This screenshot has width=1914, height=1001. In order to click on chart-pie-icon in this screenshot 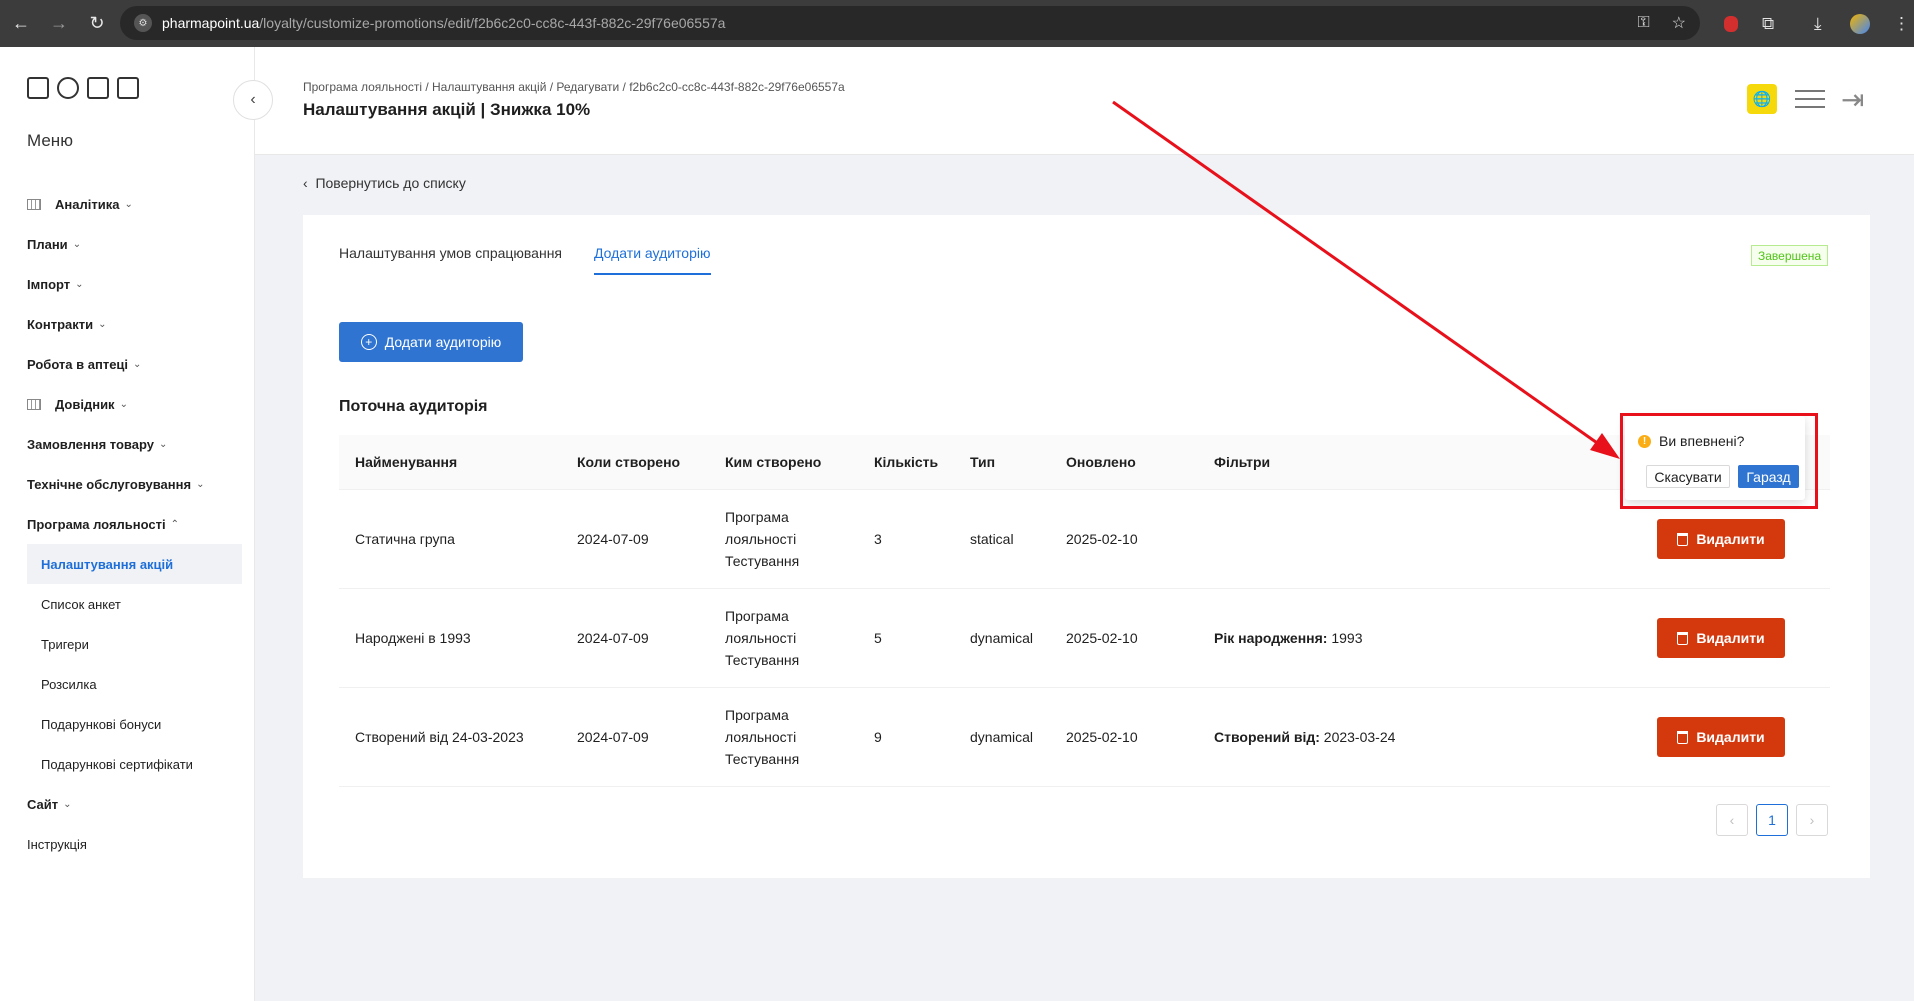, I will do `click(68, 88)`.